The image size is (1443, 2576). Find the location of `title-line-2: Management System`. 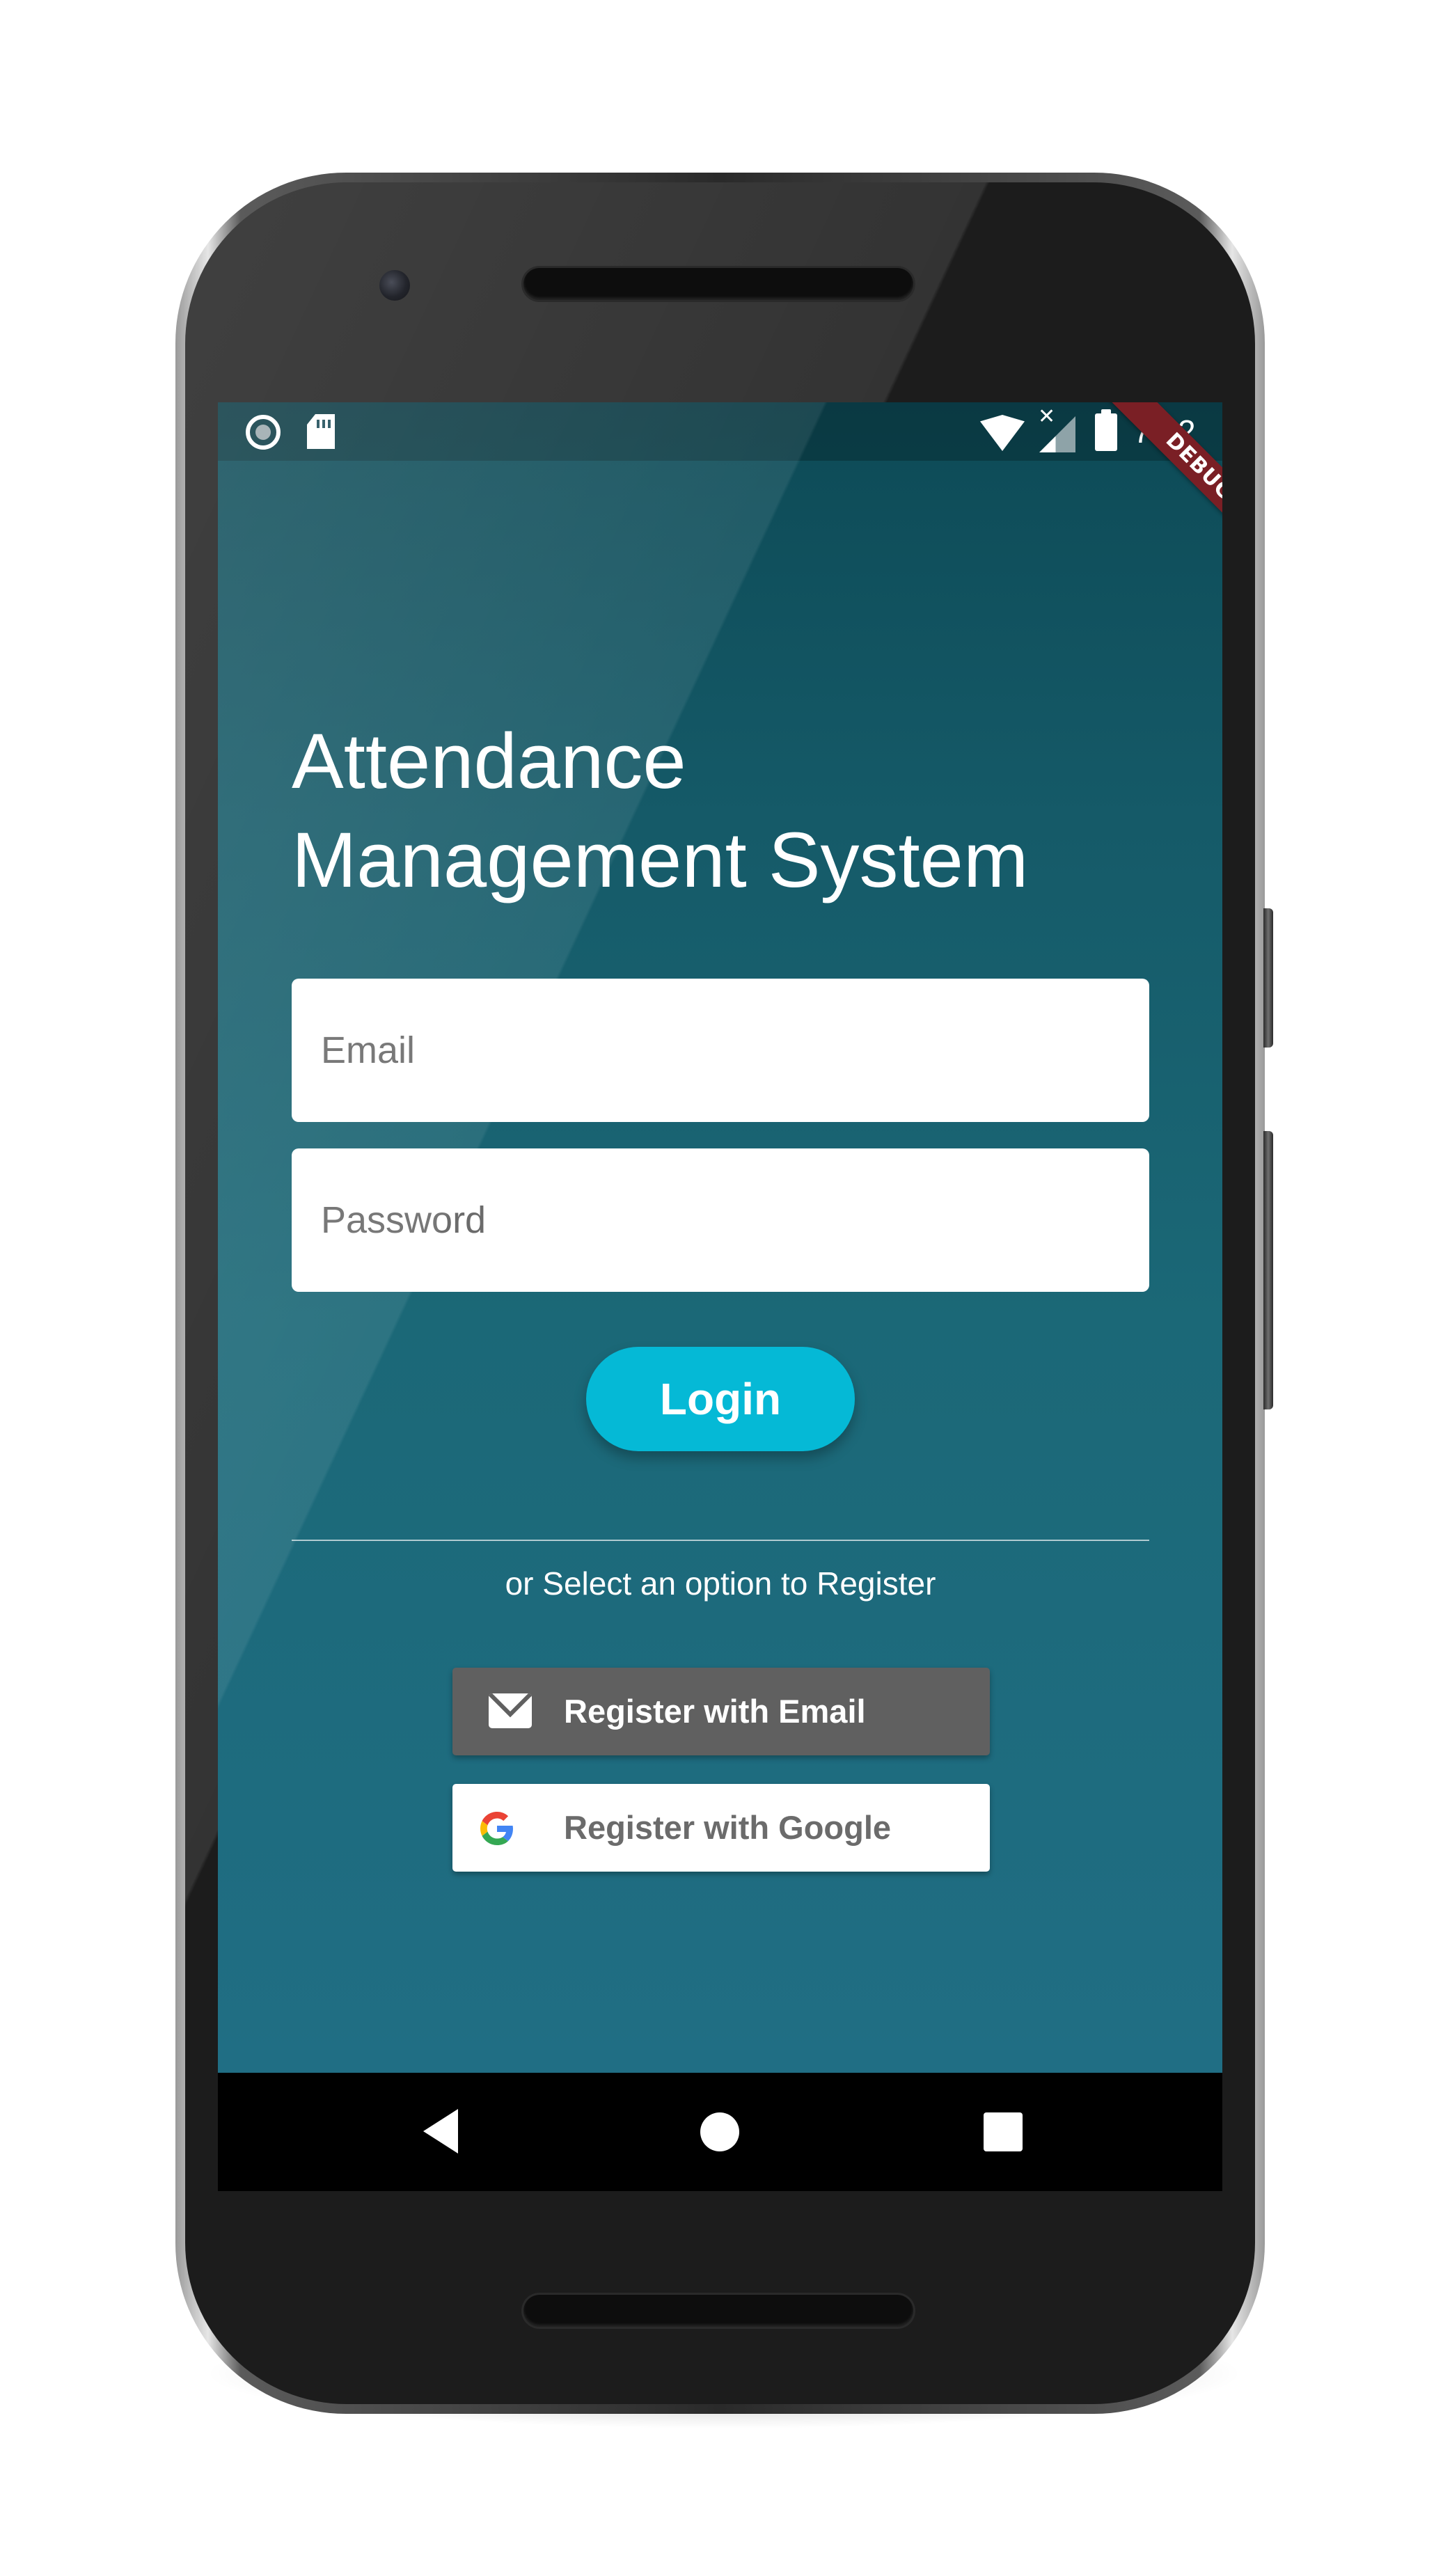

title-line-2: Management System is located at coordinates (660, 859).